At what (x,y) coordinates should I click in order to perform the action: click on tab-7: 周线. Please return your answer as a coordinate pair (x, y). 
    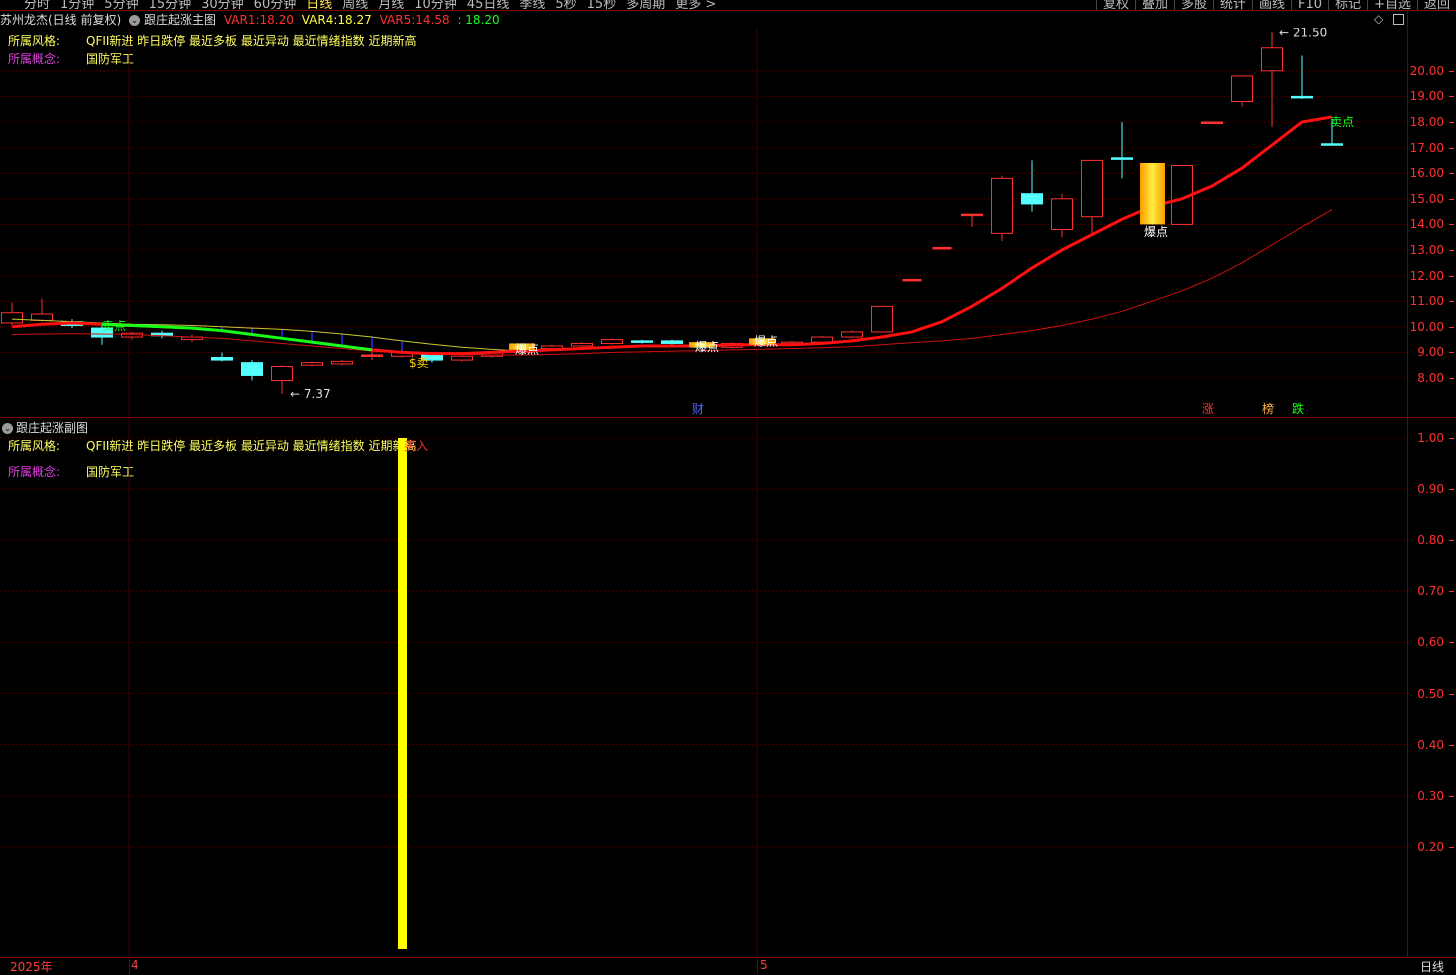
    Looking at the image, I should click on (355, 5).